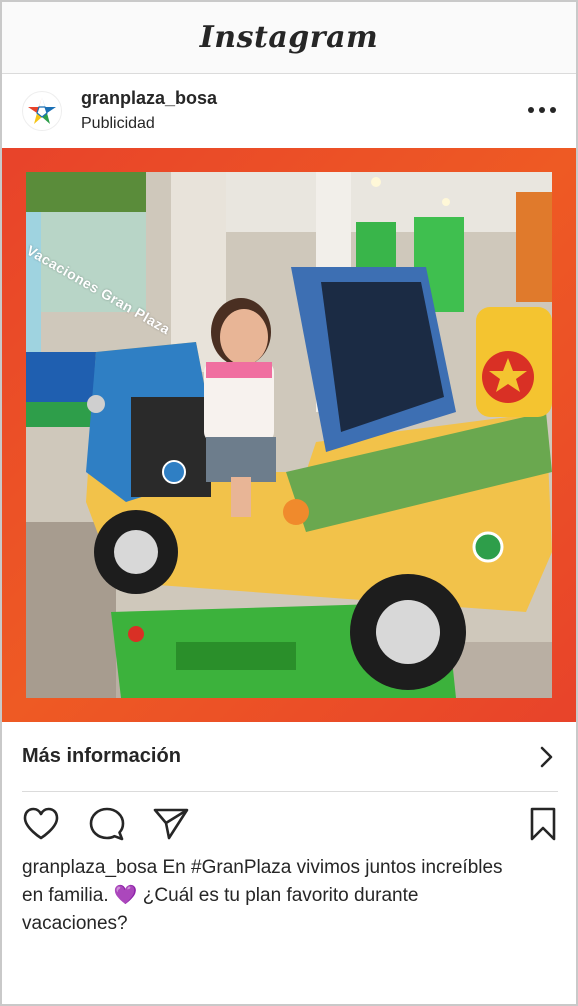  Describe the element at coordinates (107, 824) in the screenshot. I see `comment-icon` at that location.